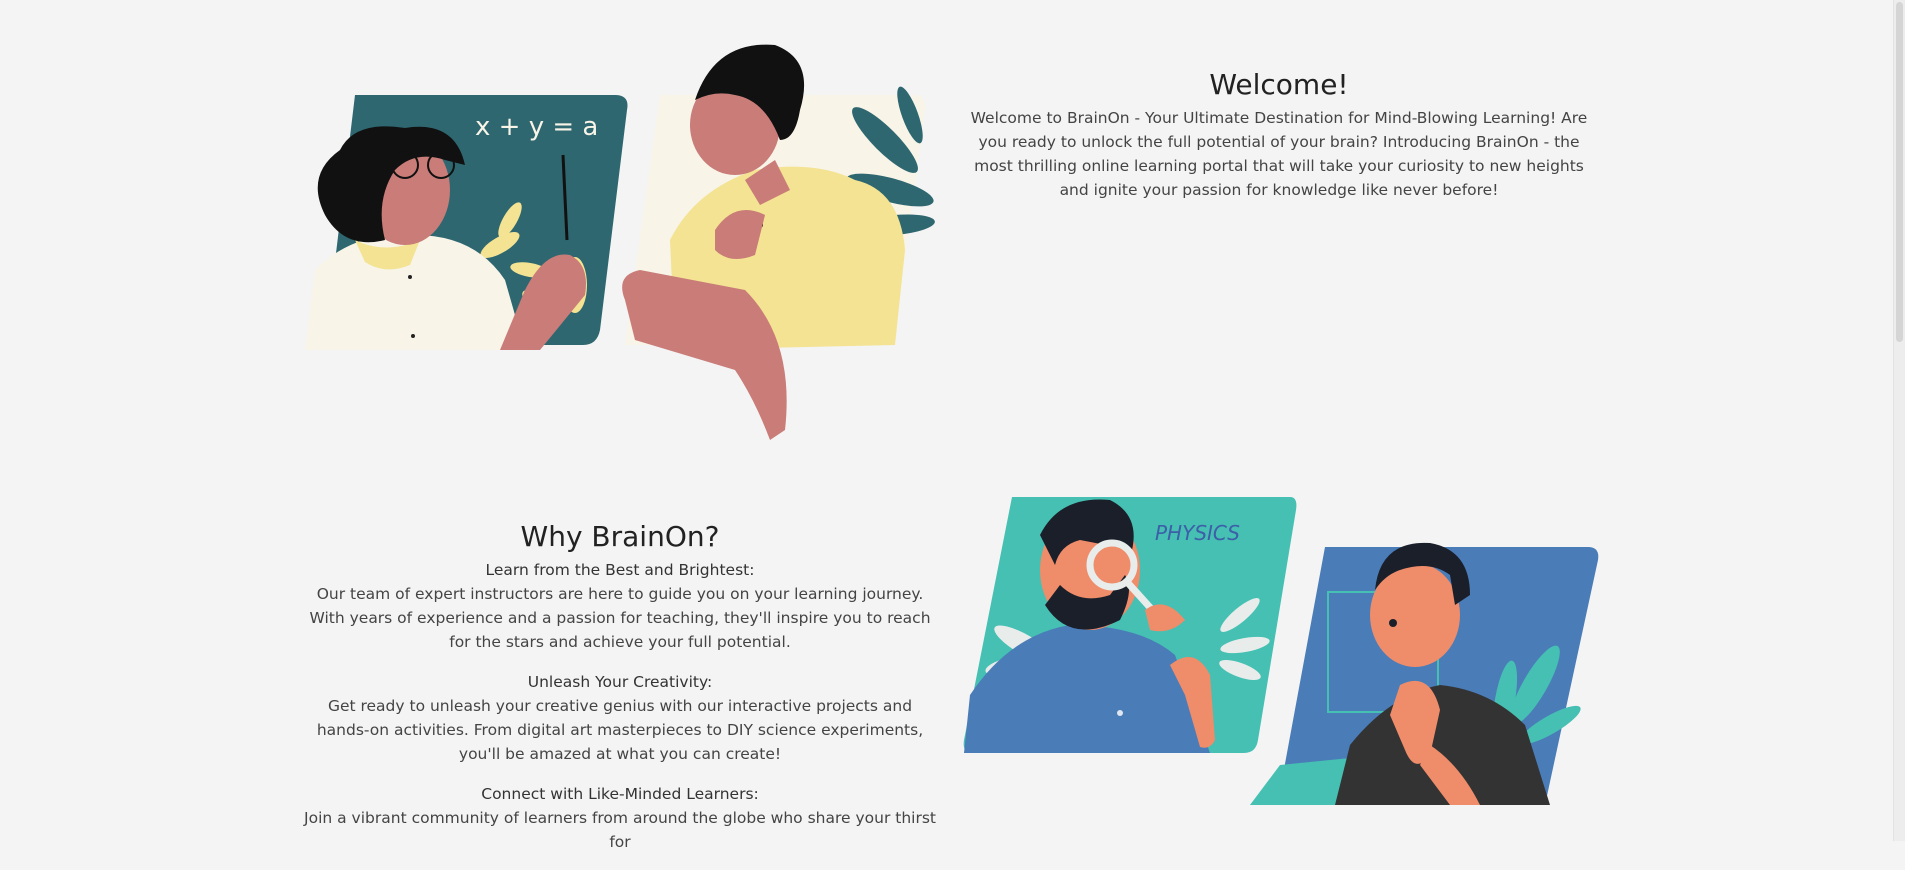 The image size is (1905, 870). I want to click on equation-text: x + y = a, so click(536, 127).